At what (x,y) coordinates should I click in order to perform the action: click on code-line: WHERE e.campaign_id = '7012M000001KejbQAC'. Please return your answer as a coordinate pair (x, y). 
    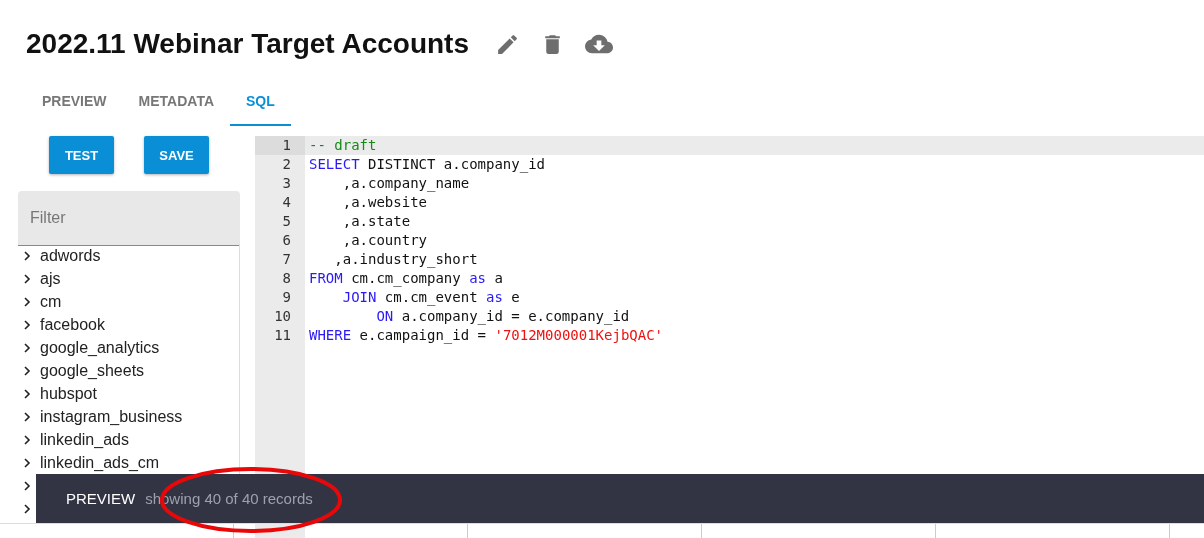
    Looking at the image, I should click on (486, 335).